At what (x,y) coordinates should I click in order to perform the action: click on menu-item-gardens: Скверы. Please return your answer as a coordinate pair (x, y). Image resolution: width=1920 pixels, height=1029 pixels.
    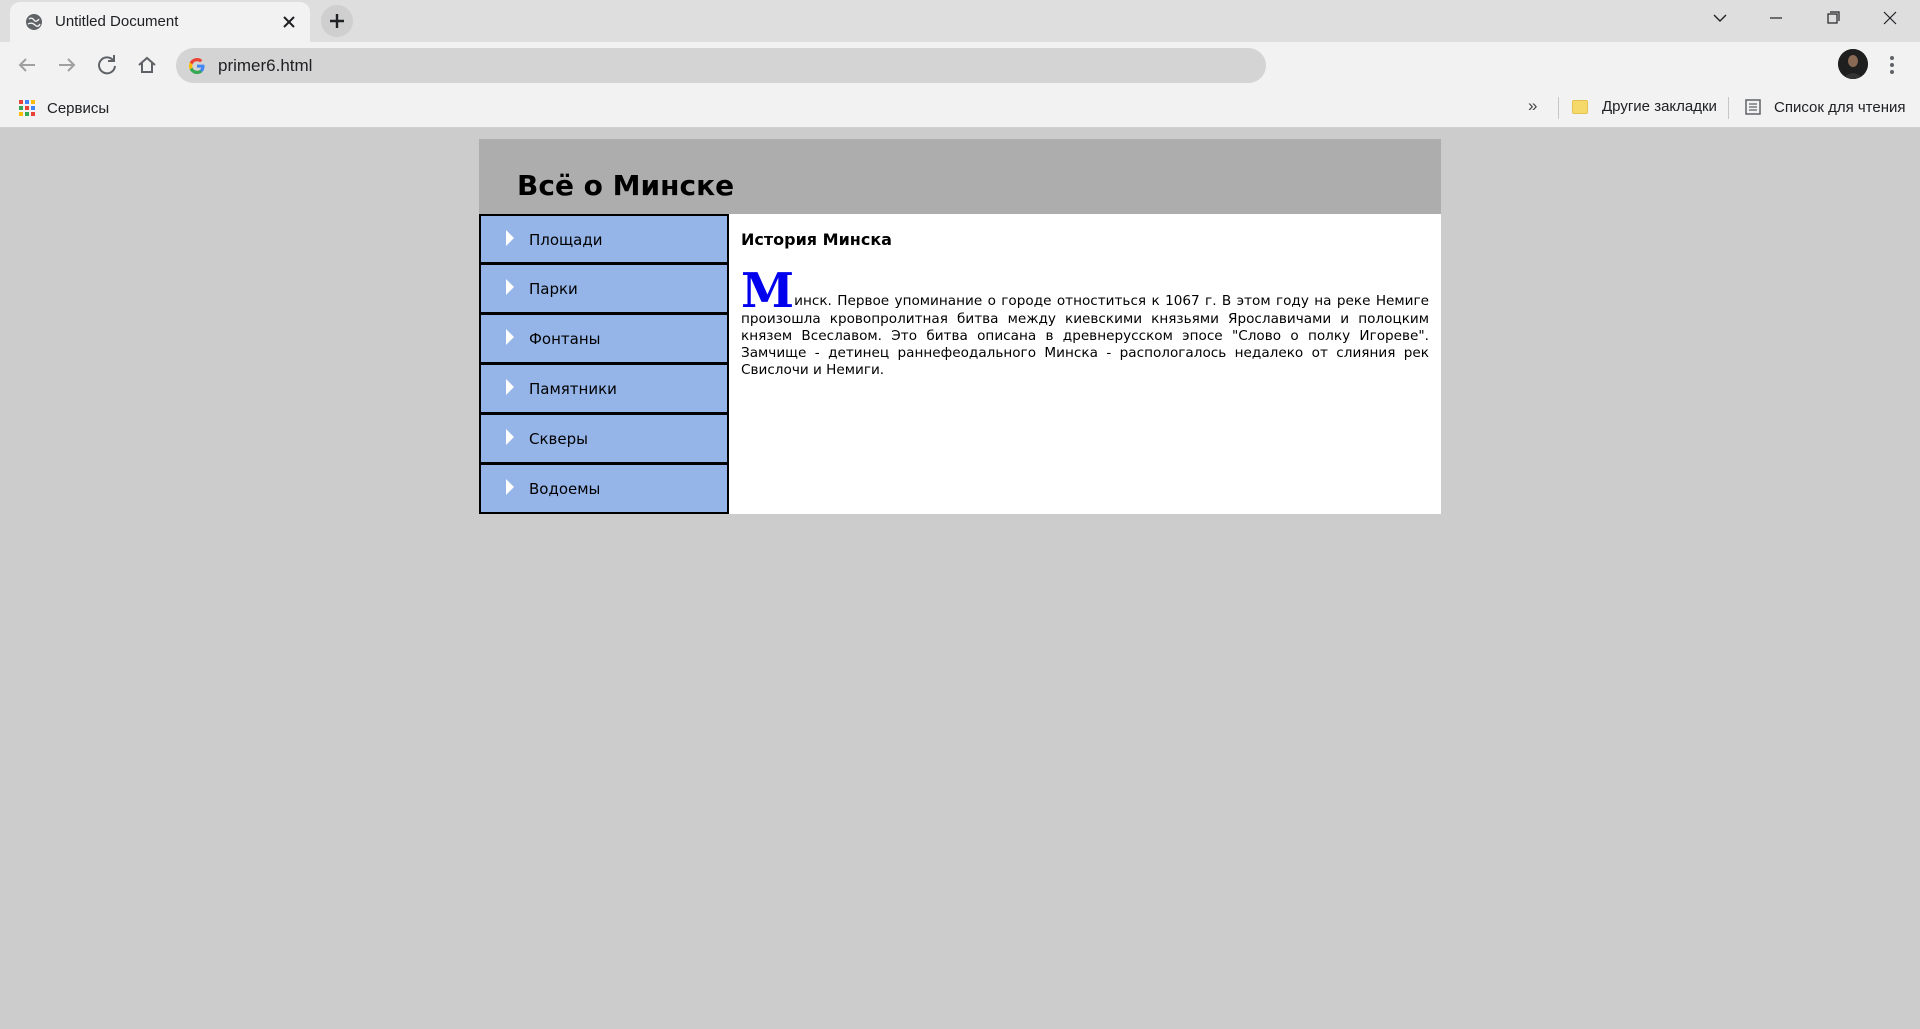
    Looking at the image, I should click on (604, 439).